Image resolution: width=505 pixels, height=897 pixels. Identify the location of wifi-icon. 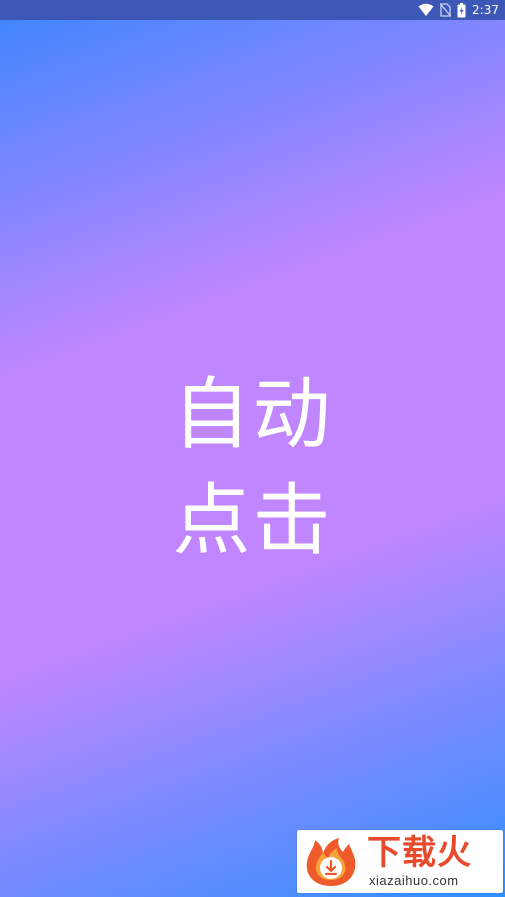
(426, 10).